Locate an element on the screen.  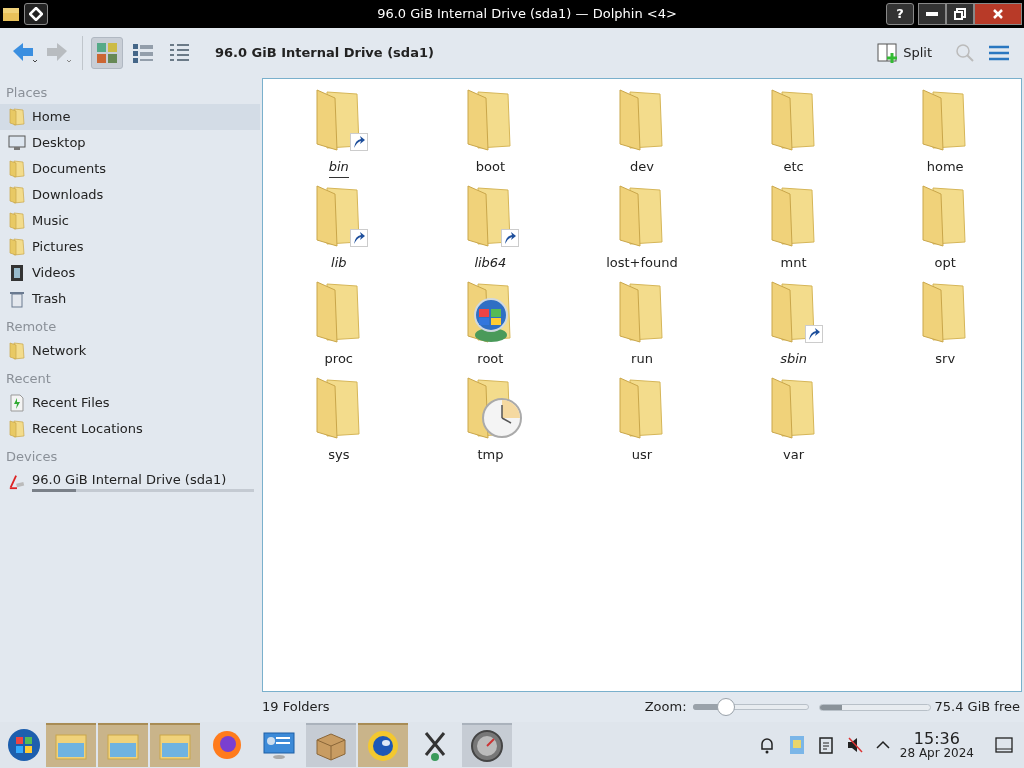
file-item: opt is located at coordinates (945, 231).